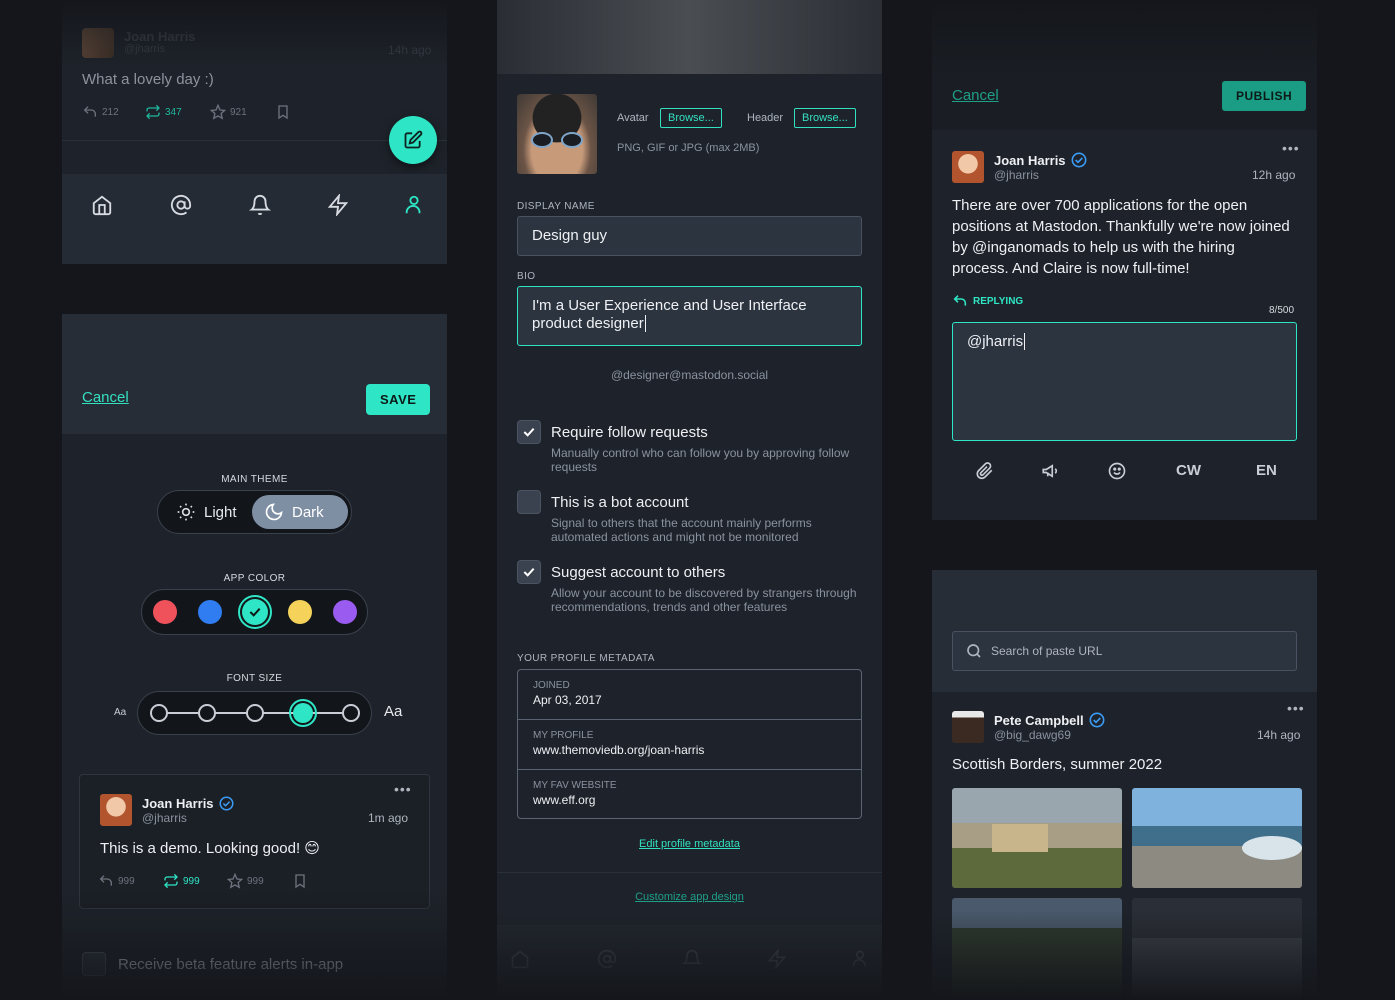  Describe the element at coordinates (689, 897) in the screenshot. I see `customize-app-link: Customize app design` at that location.